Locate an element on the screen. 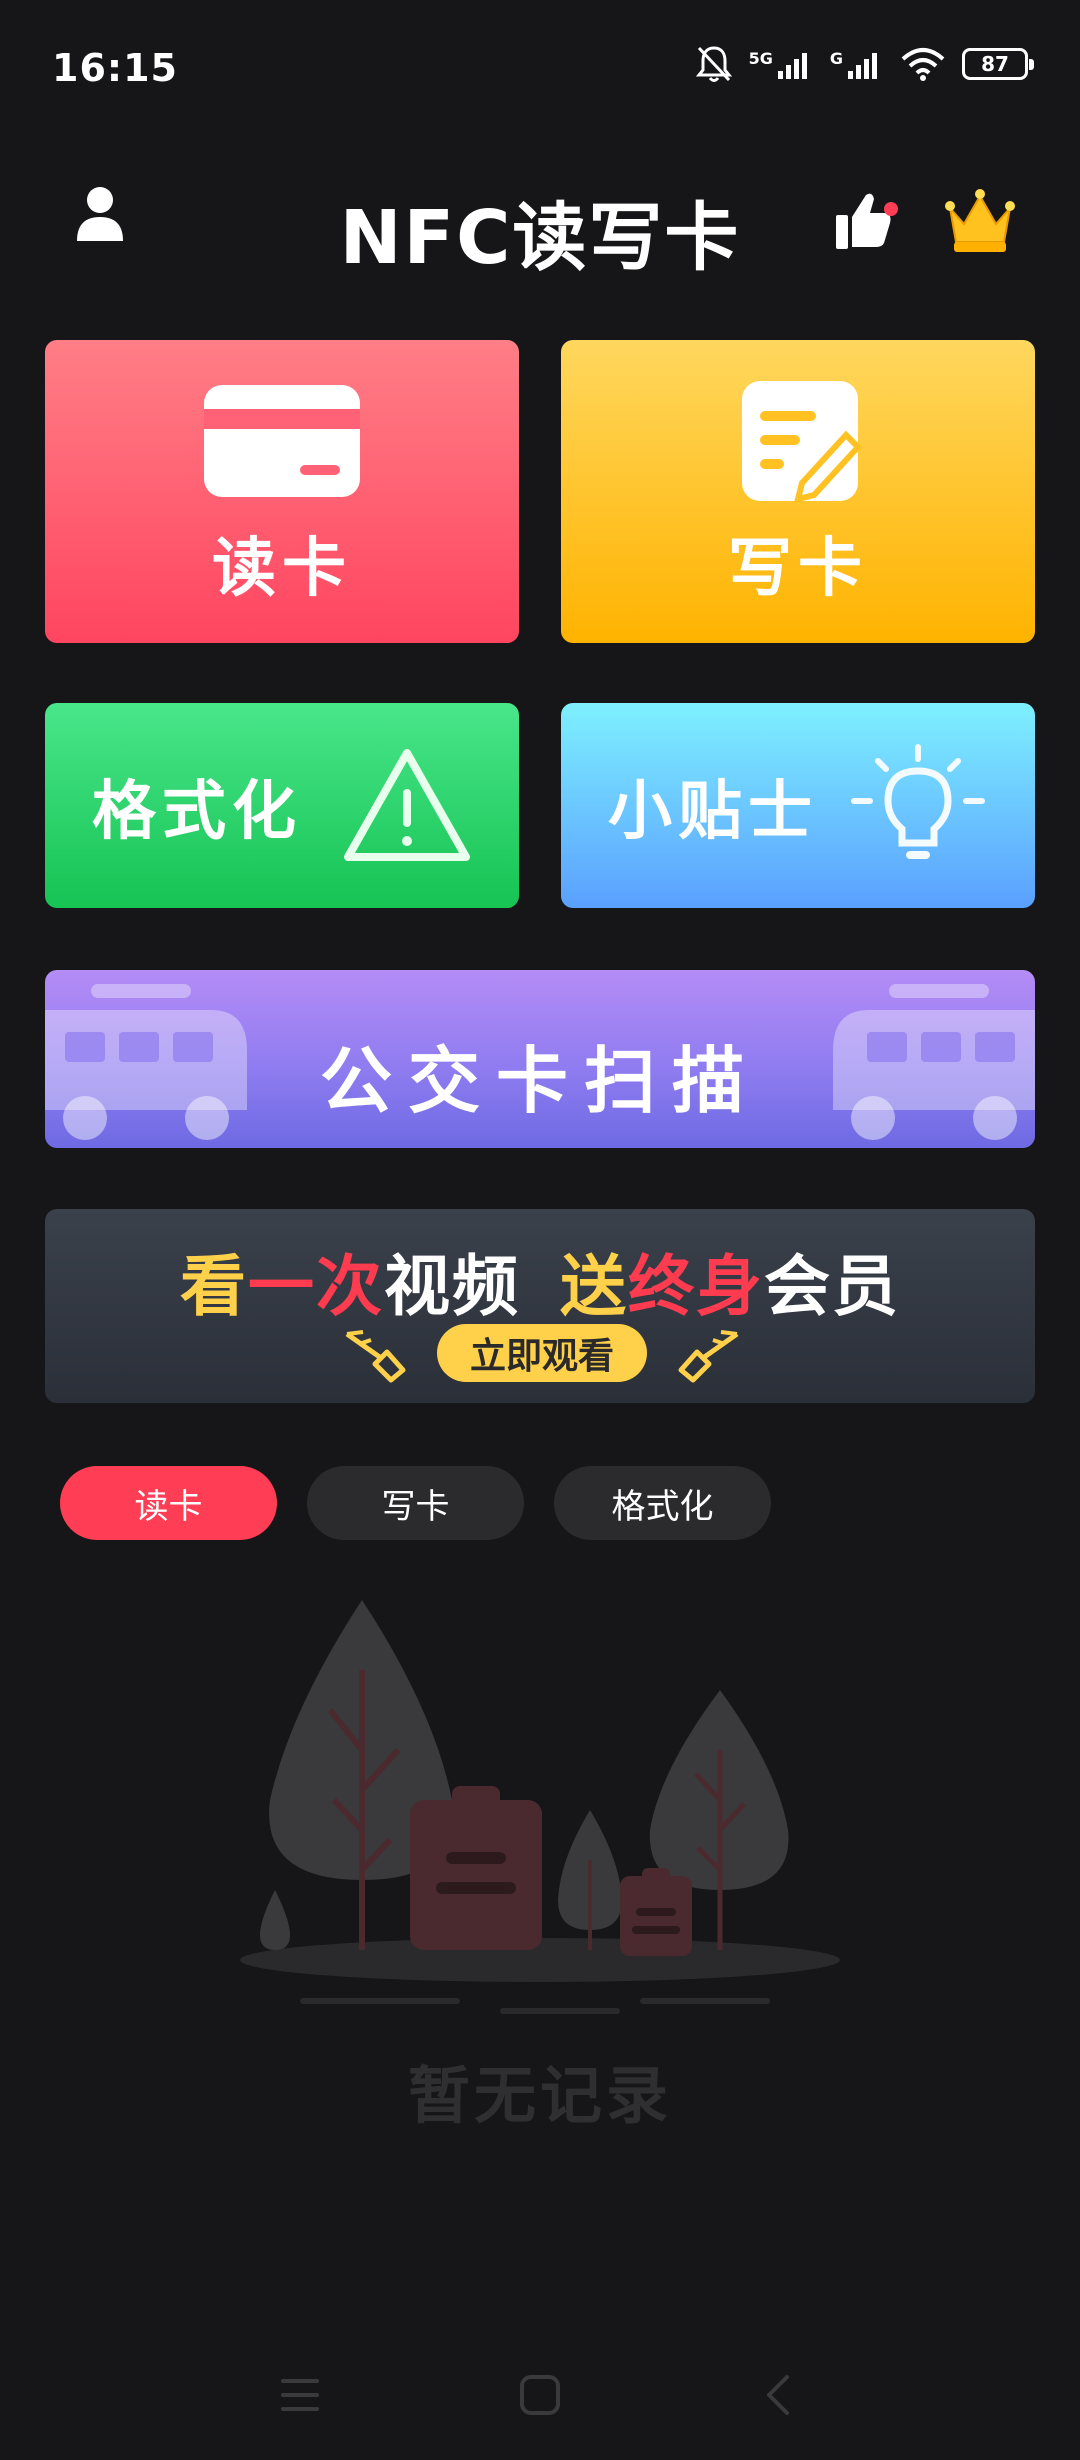 The image size is (1080, 2460). read-card-tile: 读卡 is located at coordinates (282, 491).